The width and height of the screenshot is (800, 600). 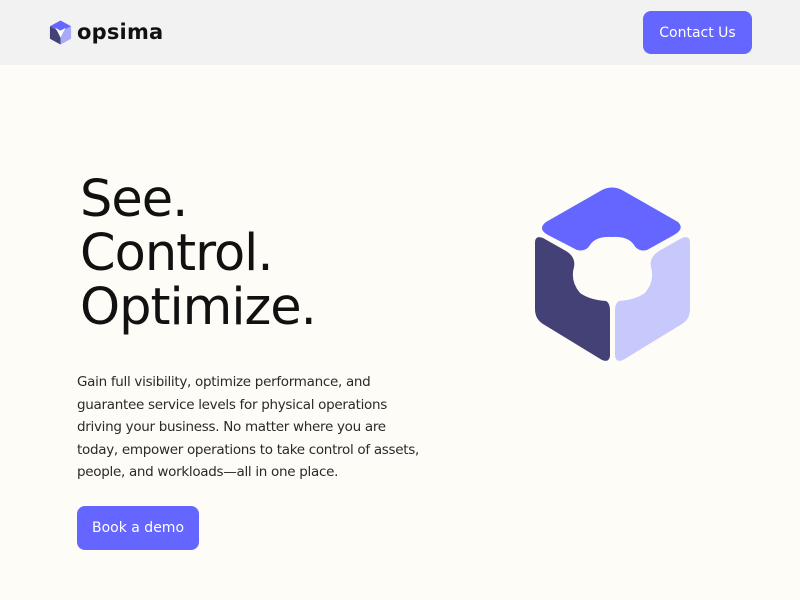 I want to click on book-demo-button: Book a demo, so click(x=138, y=528).